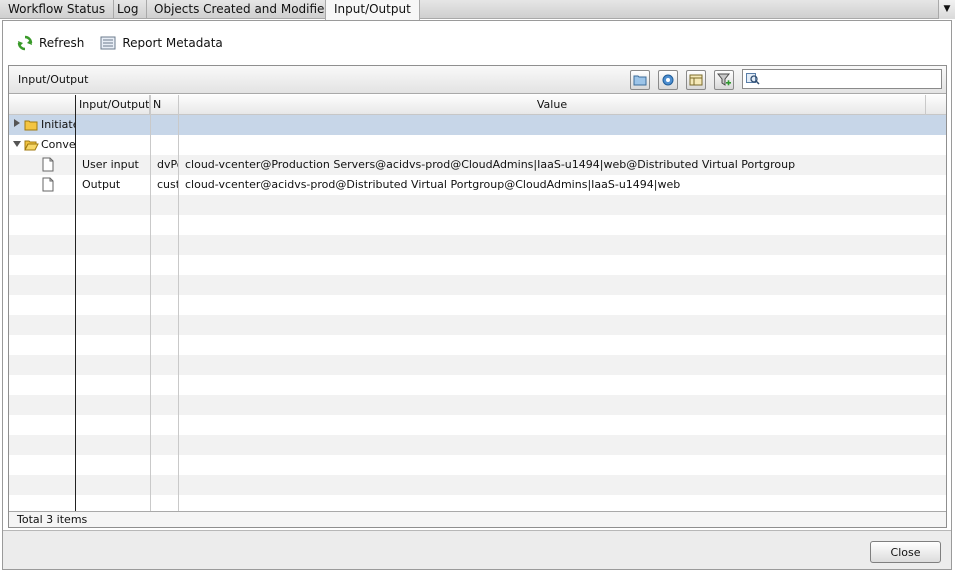 This screenshot has height=572, width=955. What do you see at coordinates (244, 9) in the screenshot?
I see `tab-objects-created-and-modified: Objects Created and Modified` at bounding box center [244, 9].